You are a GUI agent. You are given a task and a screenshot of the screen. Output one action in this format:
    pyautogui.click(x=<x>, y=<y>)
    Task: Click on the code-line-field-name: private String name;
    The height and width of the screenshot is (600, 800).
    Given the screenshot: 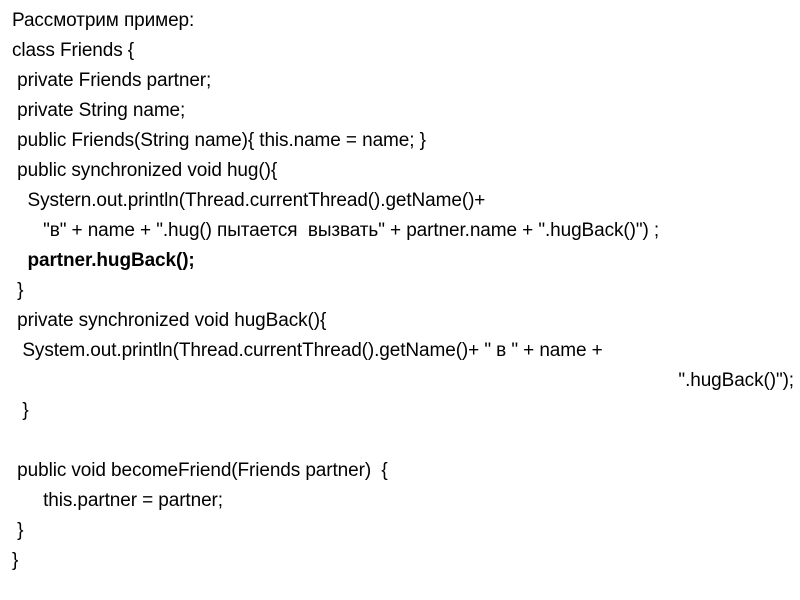 What is the action you would take?
    pyautogui.click(x=99, y=110)
    